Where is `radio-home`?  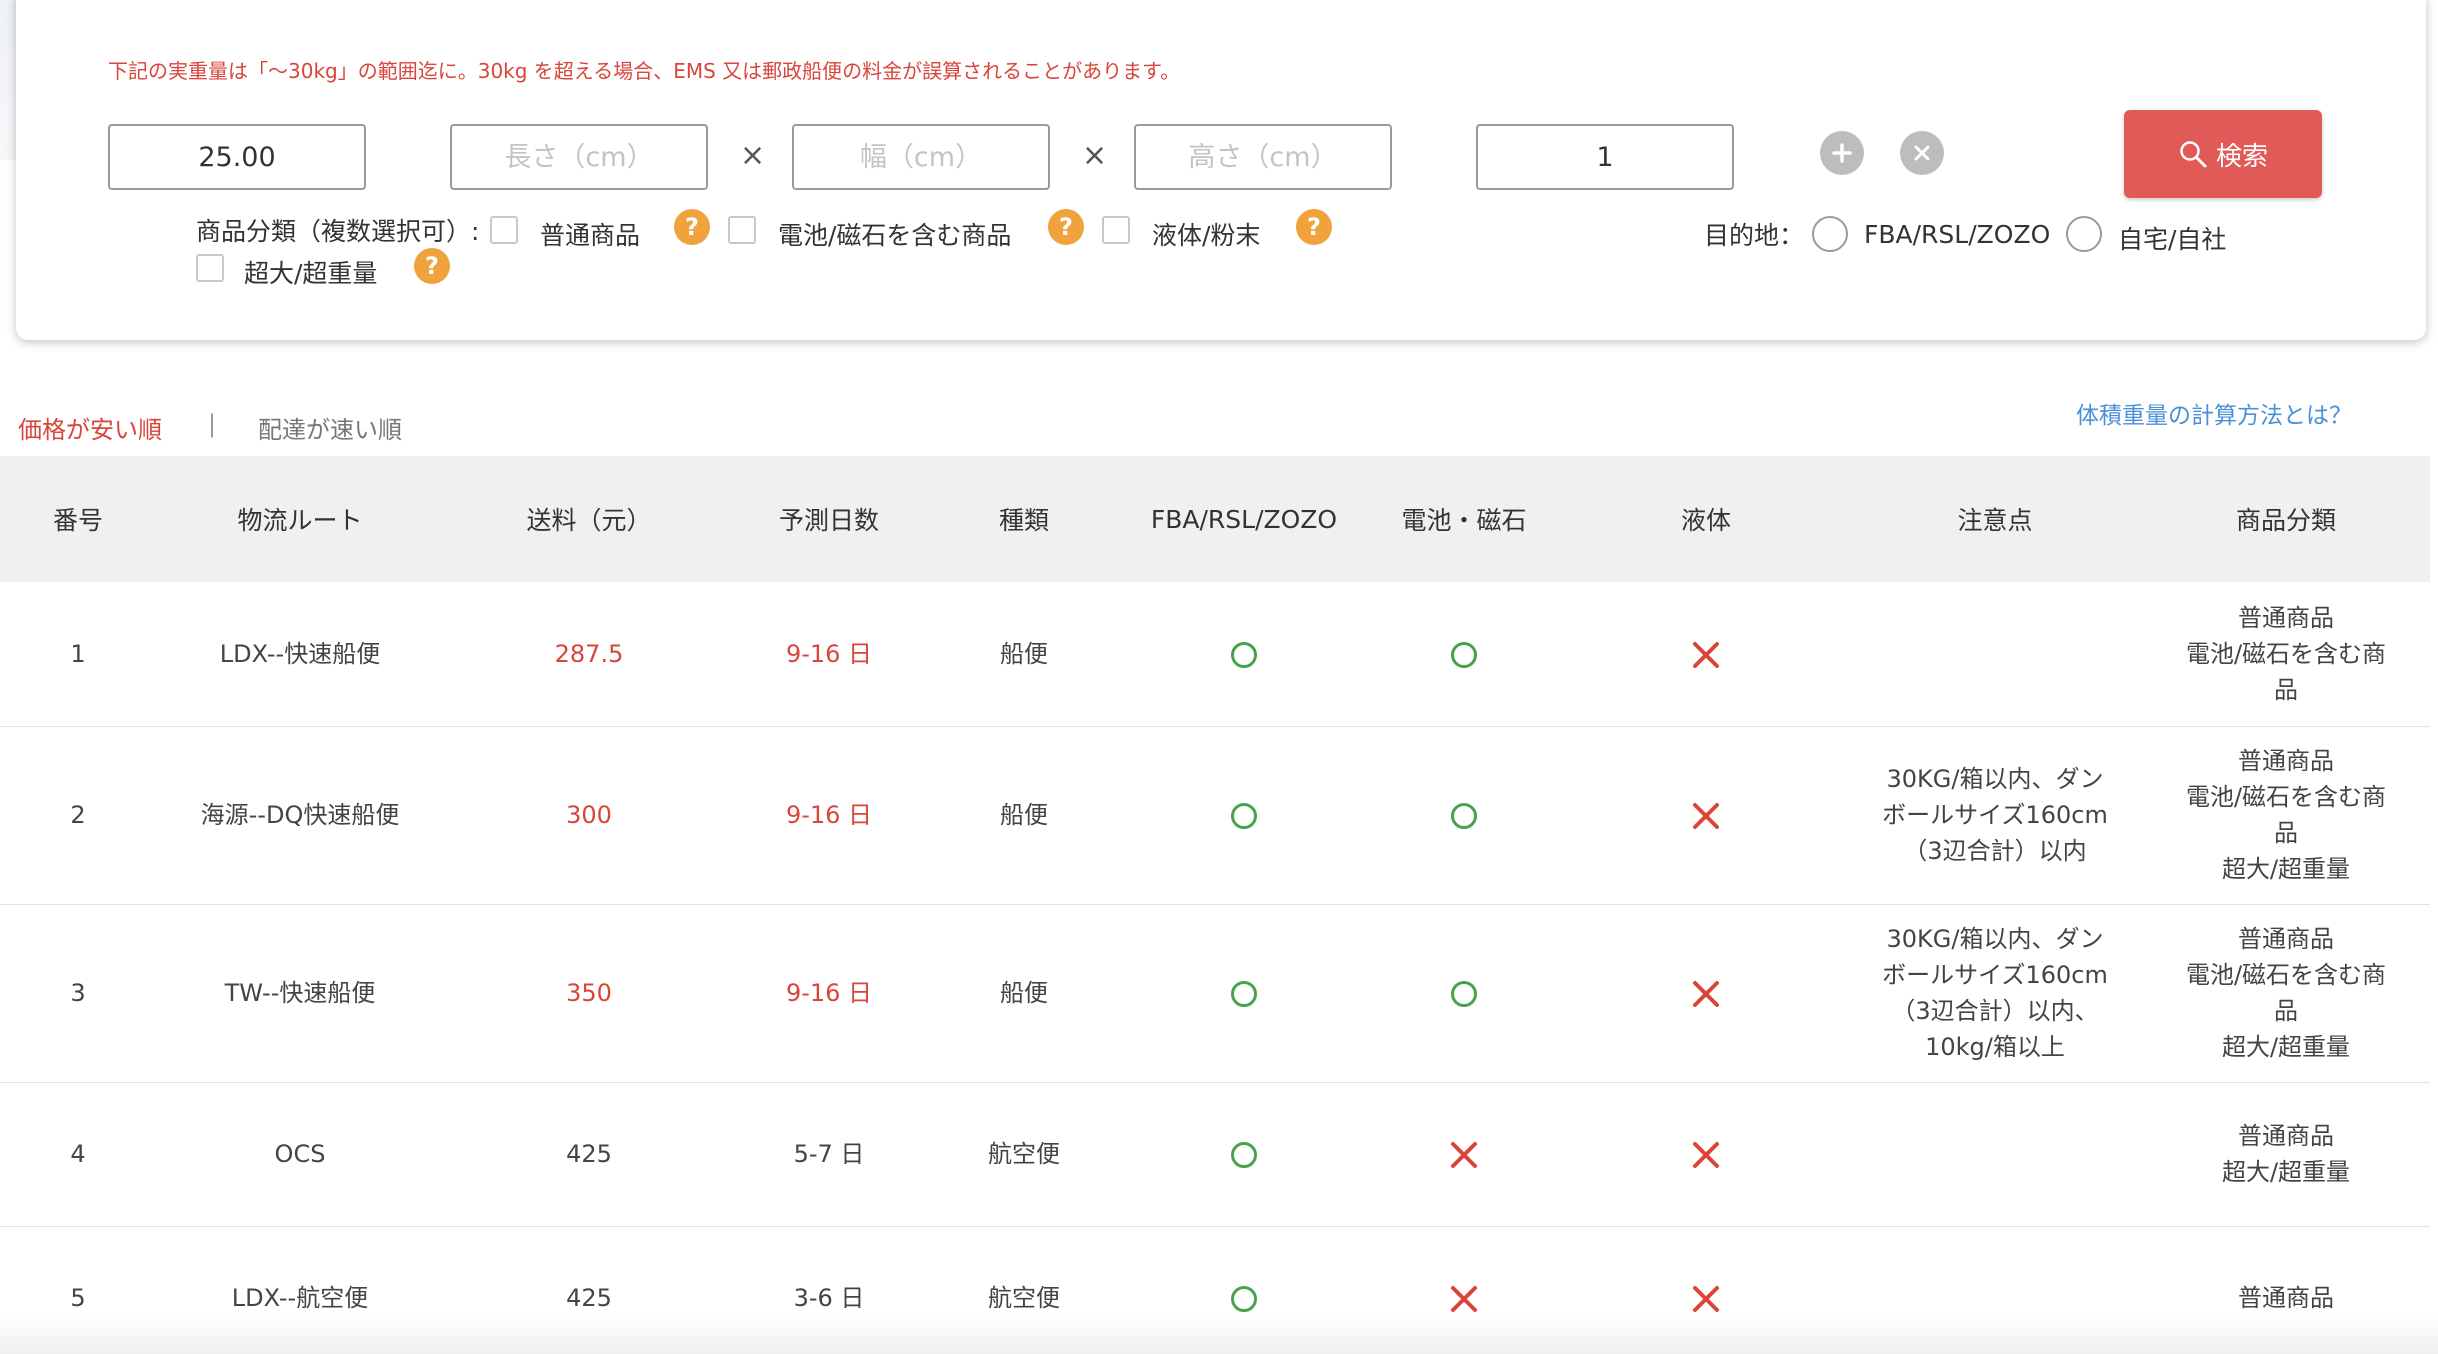 radio-home is located at coordinates (2084, 234).